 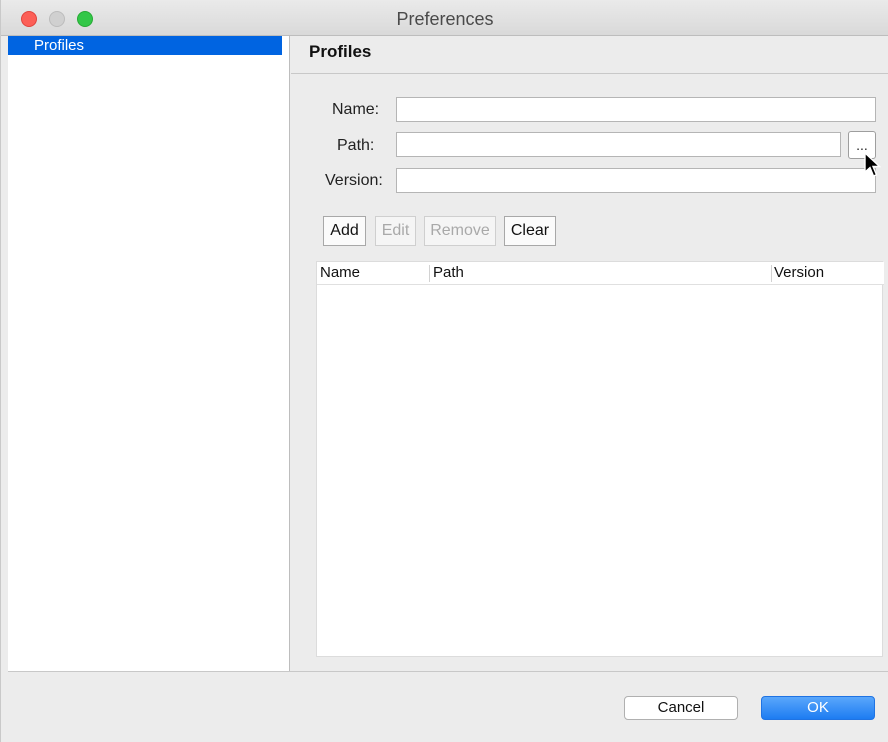 I want to click on mouse-pointer-icon, so click(x=873, y=164).